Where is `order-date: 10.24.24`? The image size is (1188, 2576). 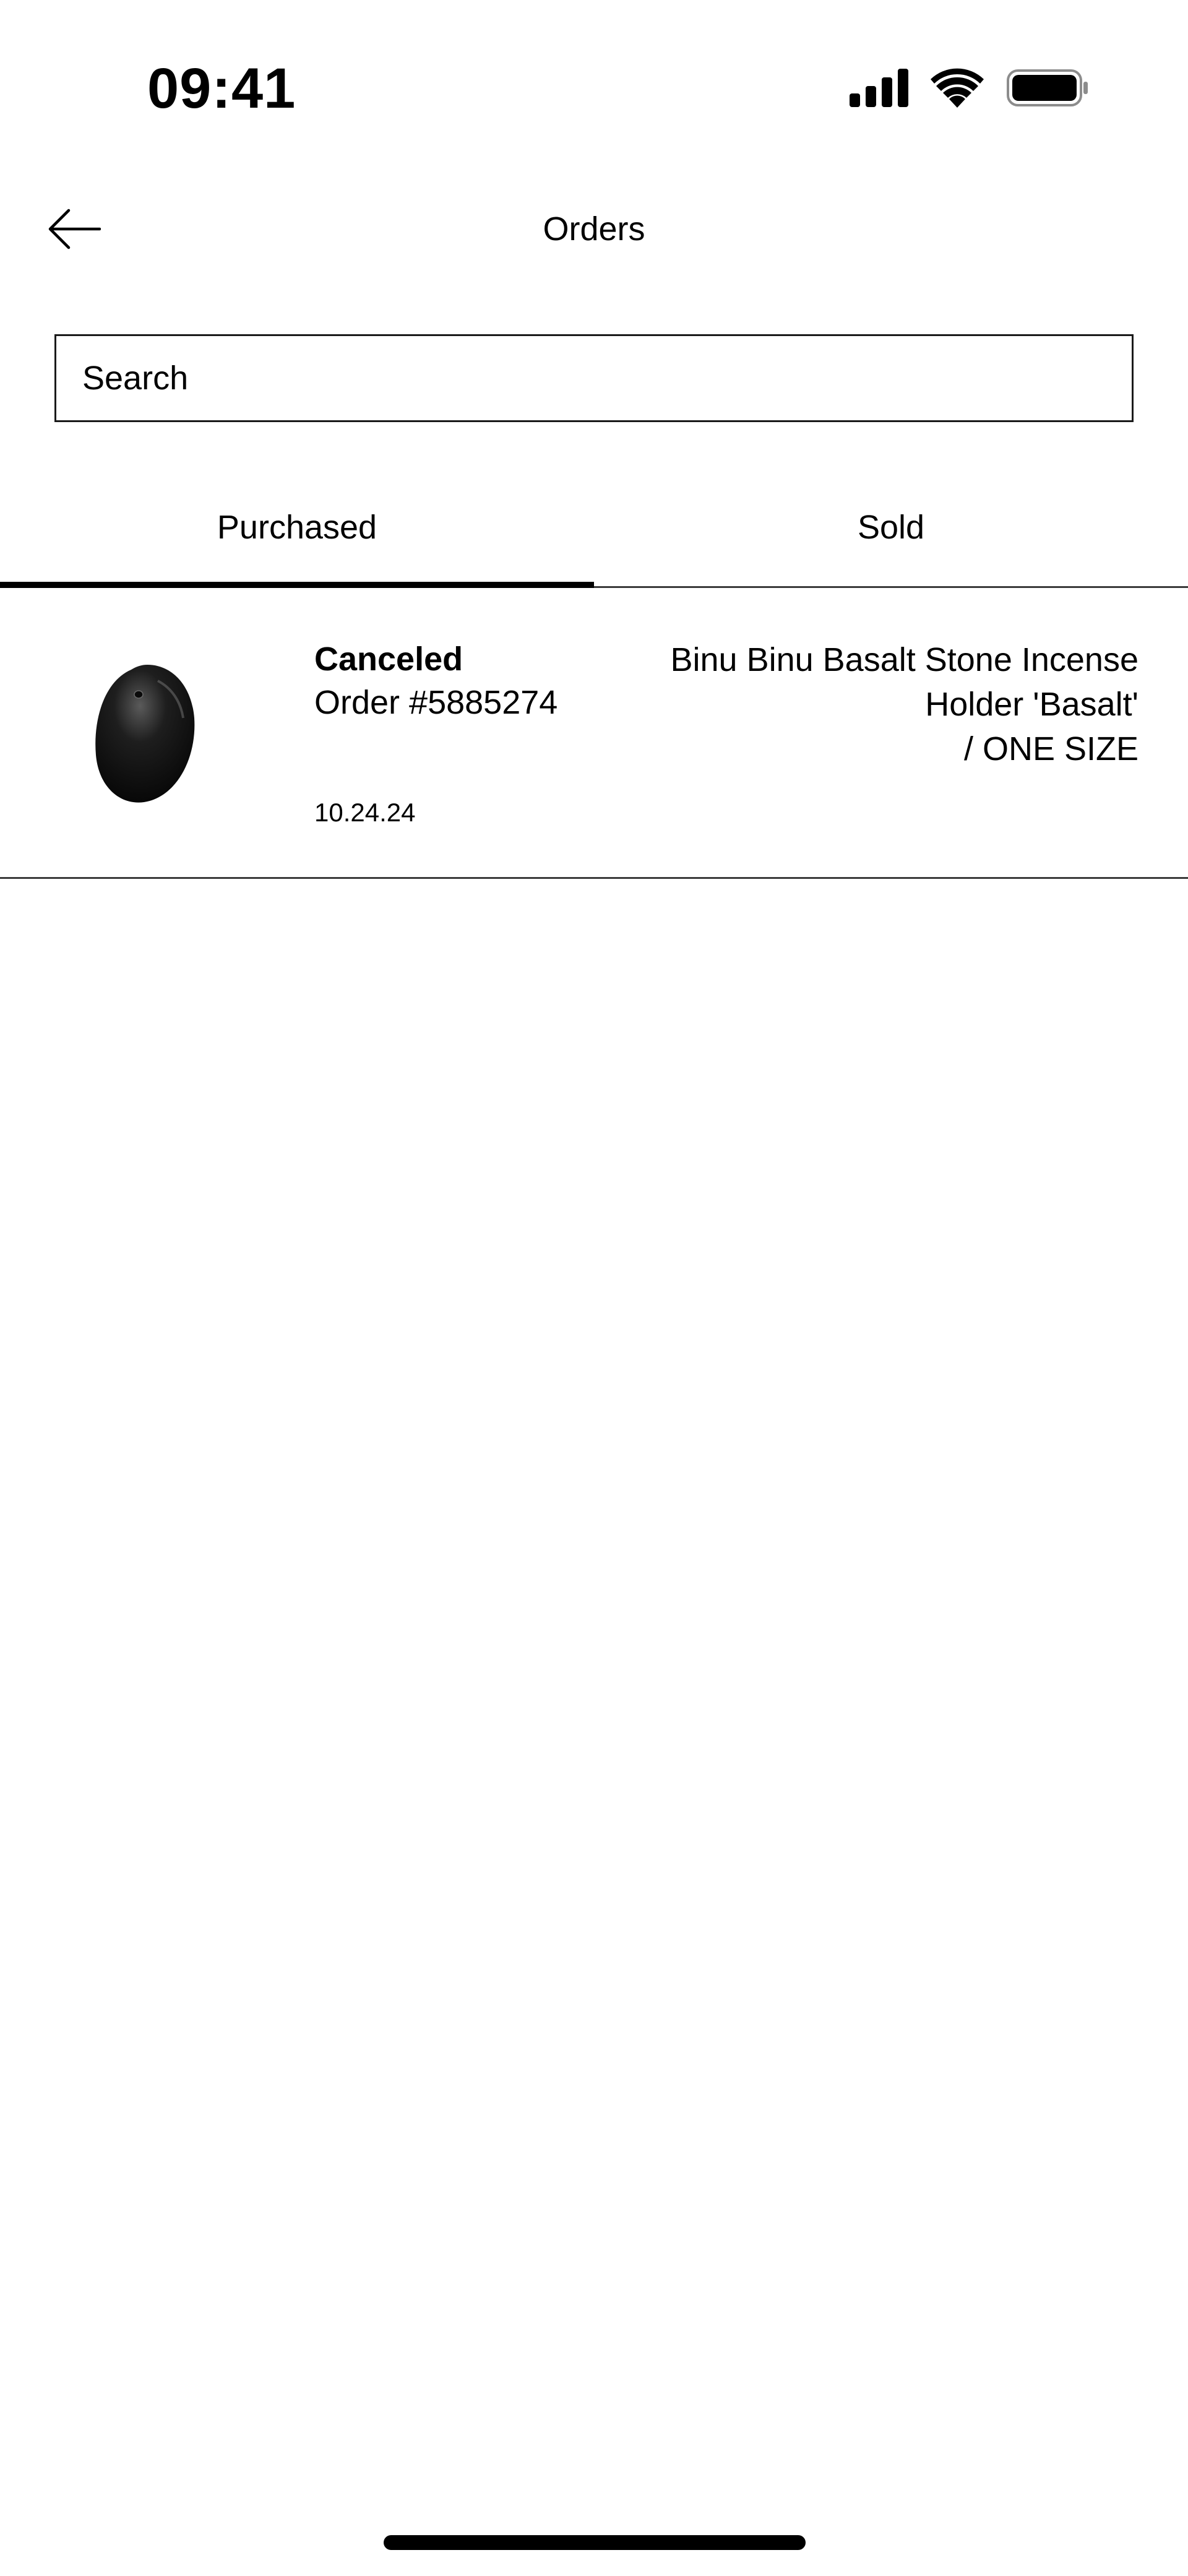 order-date: 10.24.24 is located at coordinates (365, 812).